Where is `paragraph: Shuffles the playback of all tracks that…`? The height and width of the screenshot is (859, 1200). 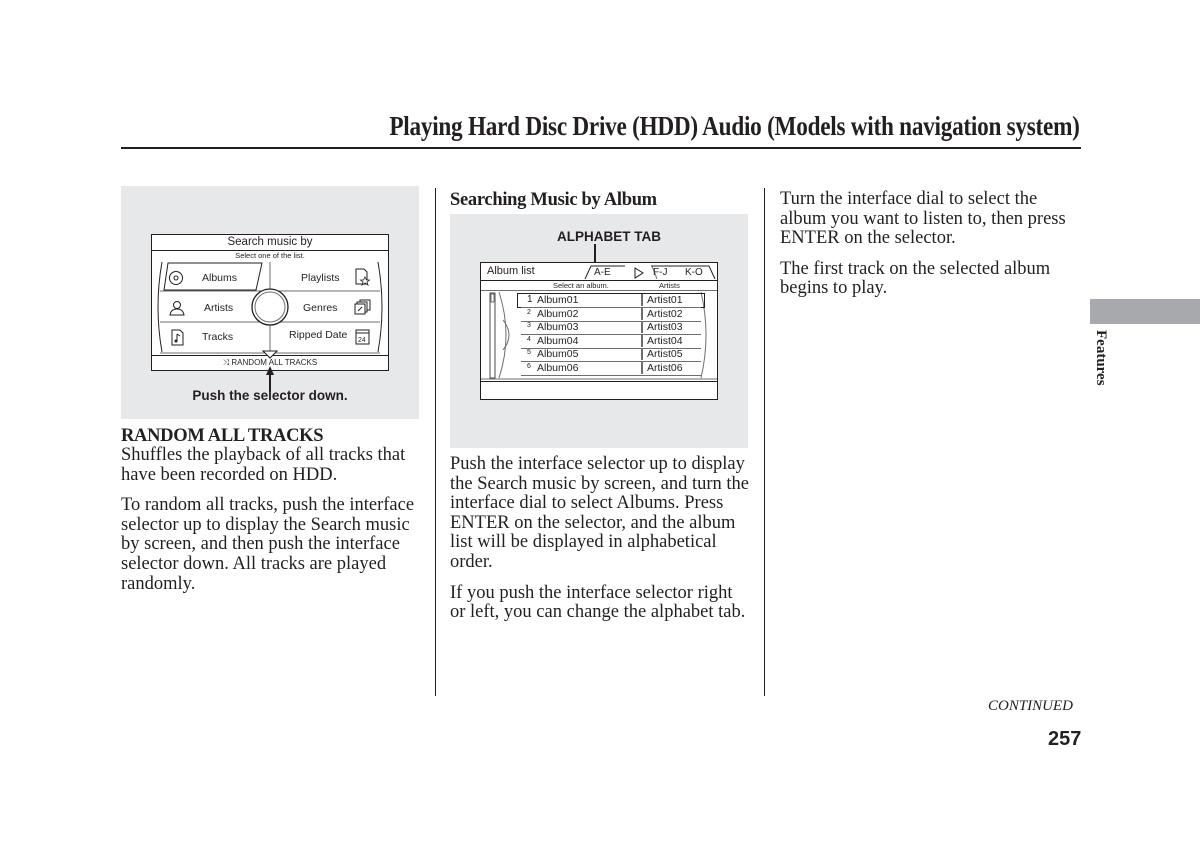
paragraph: Shuffles the playback of all tracks that… is located at coordinates (263, 465).